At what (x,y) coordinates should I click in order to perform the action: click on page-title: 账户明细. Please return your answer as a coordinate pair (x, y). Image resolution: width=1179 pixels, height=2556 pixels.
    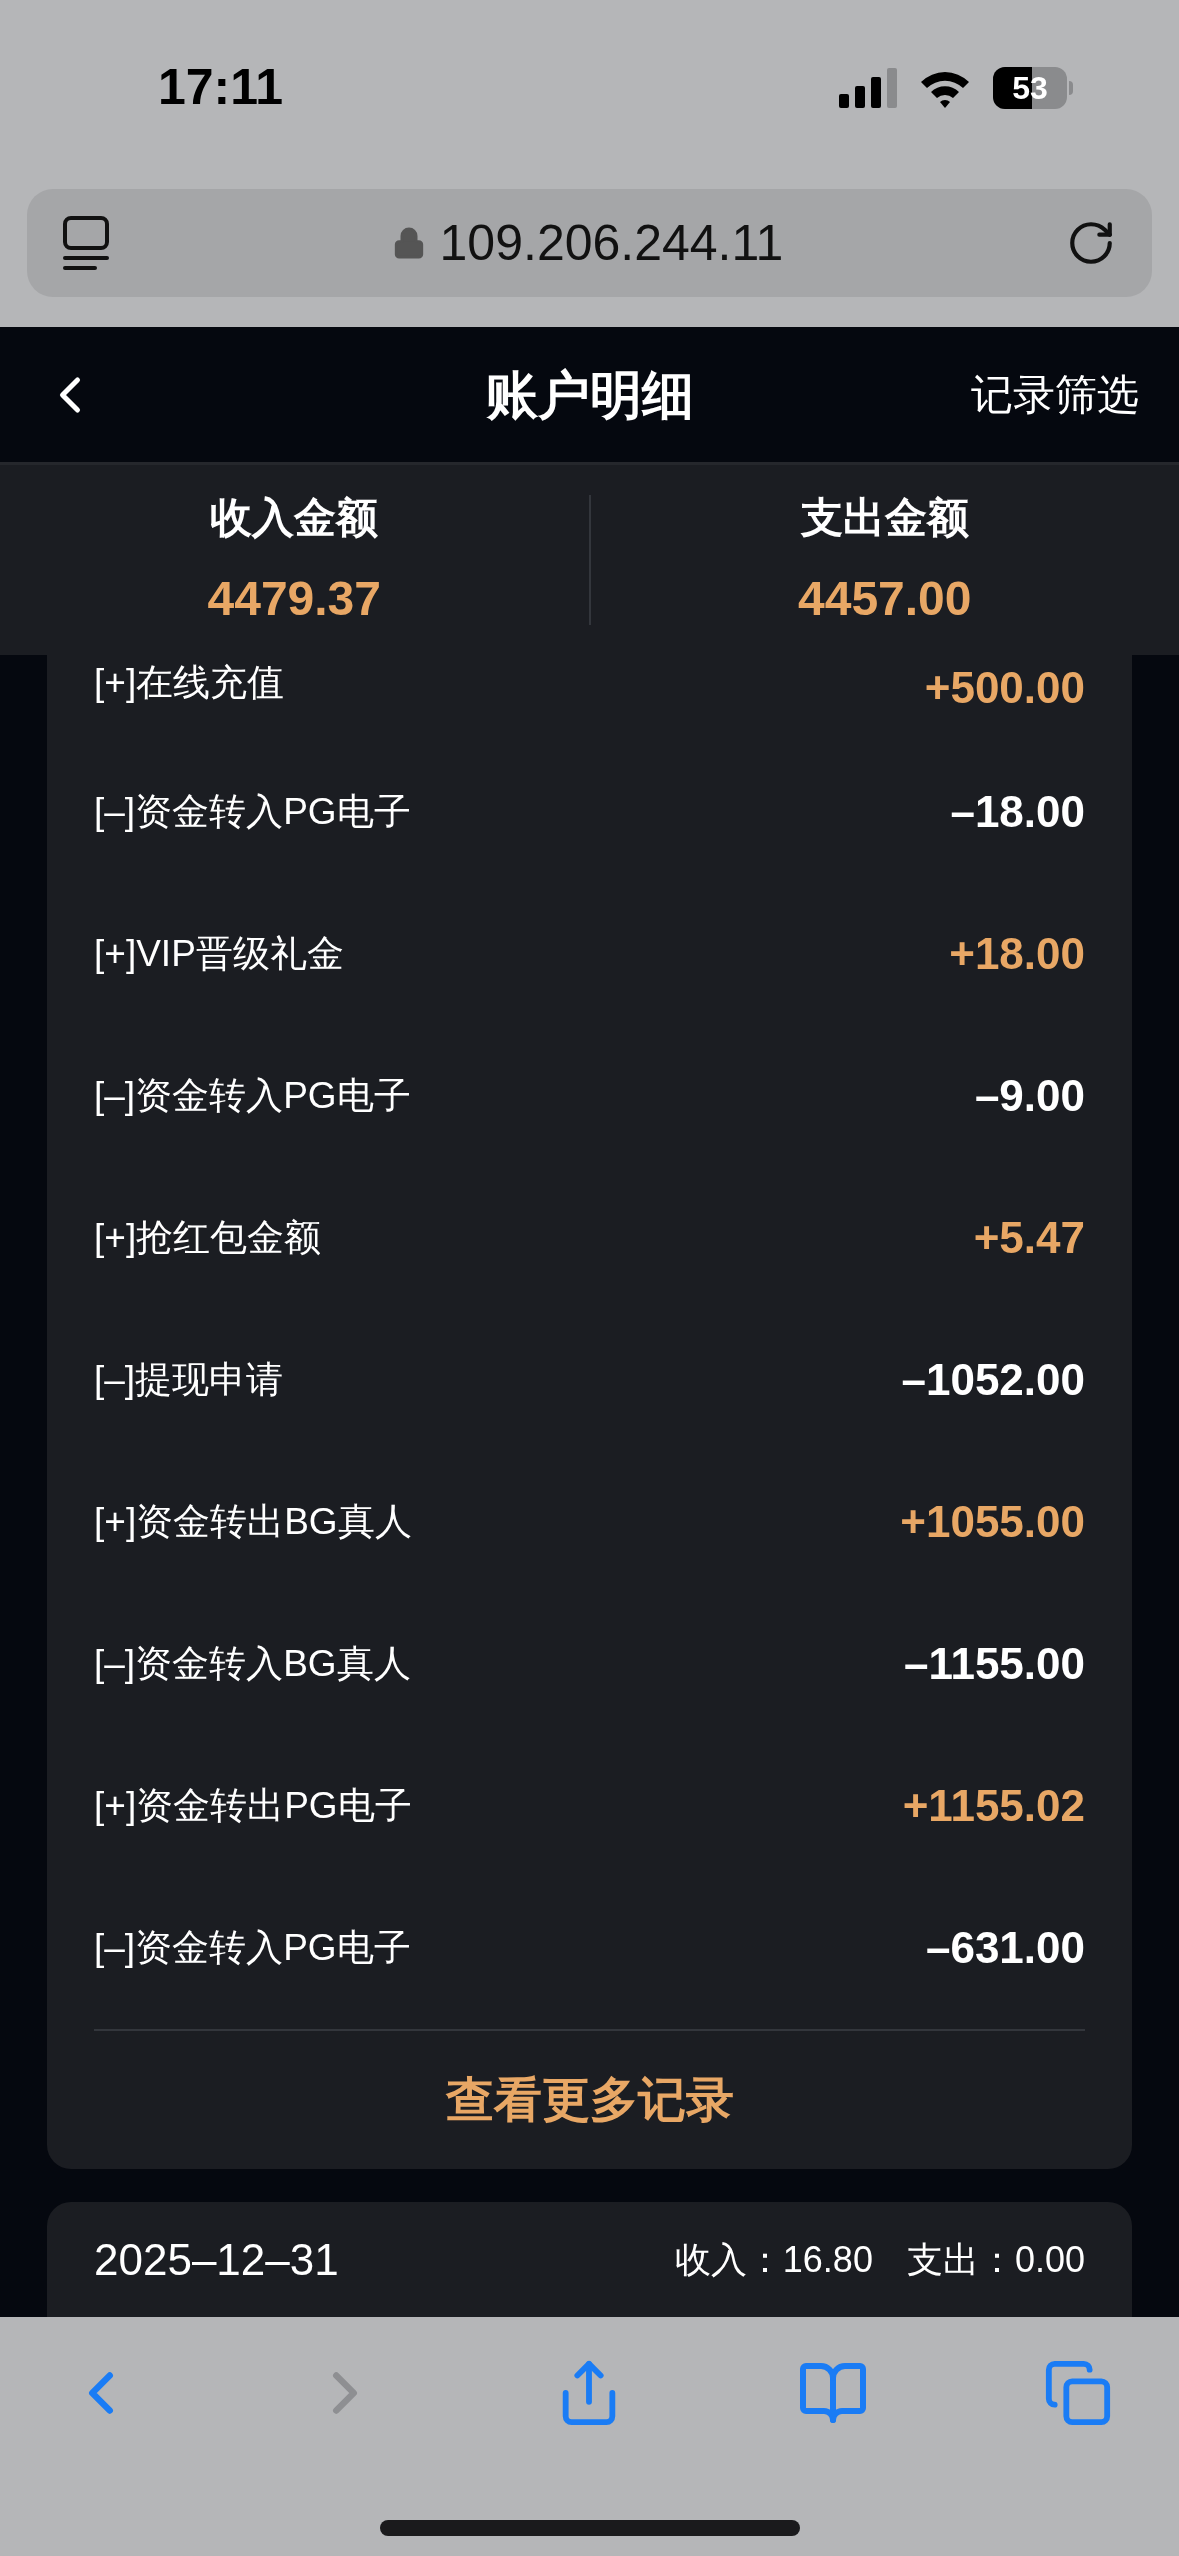
    Looking at the image, I should click on (589, 395).